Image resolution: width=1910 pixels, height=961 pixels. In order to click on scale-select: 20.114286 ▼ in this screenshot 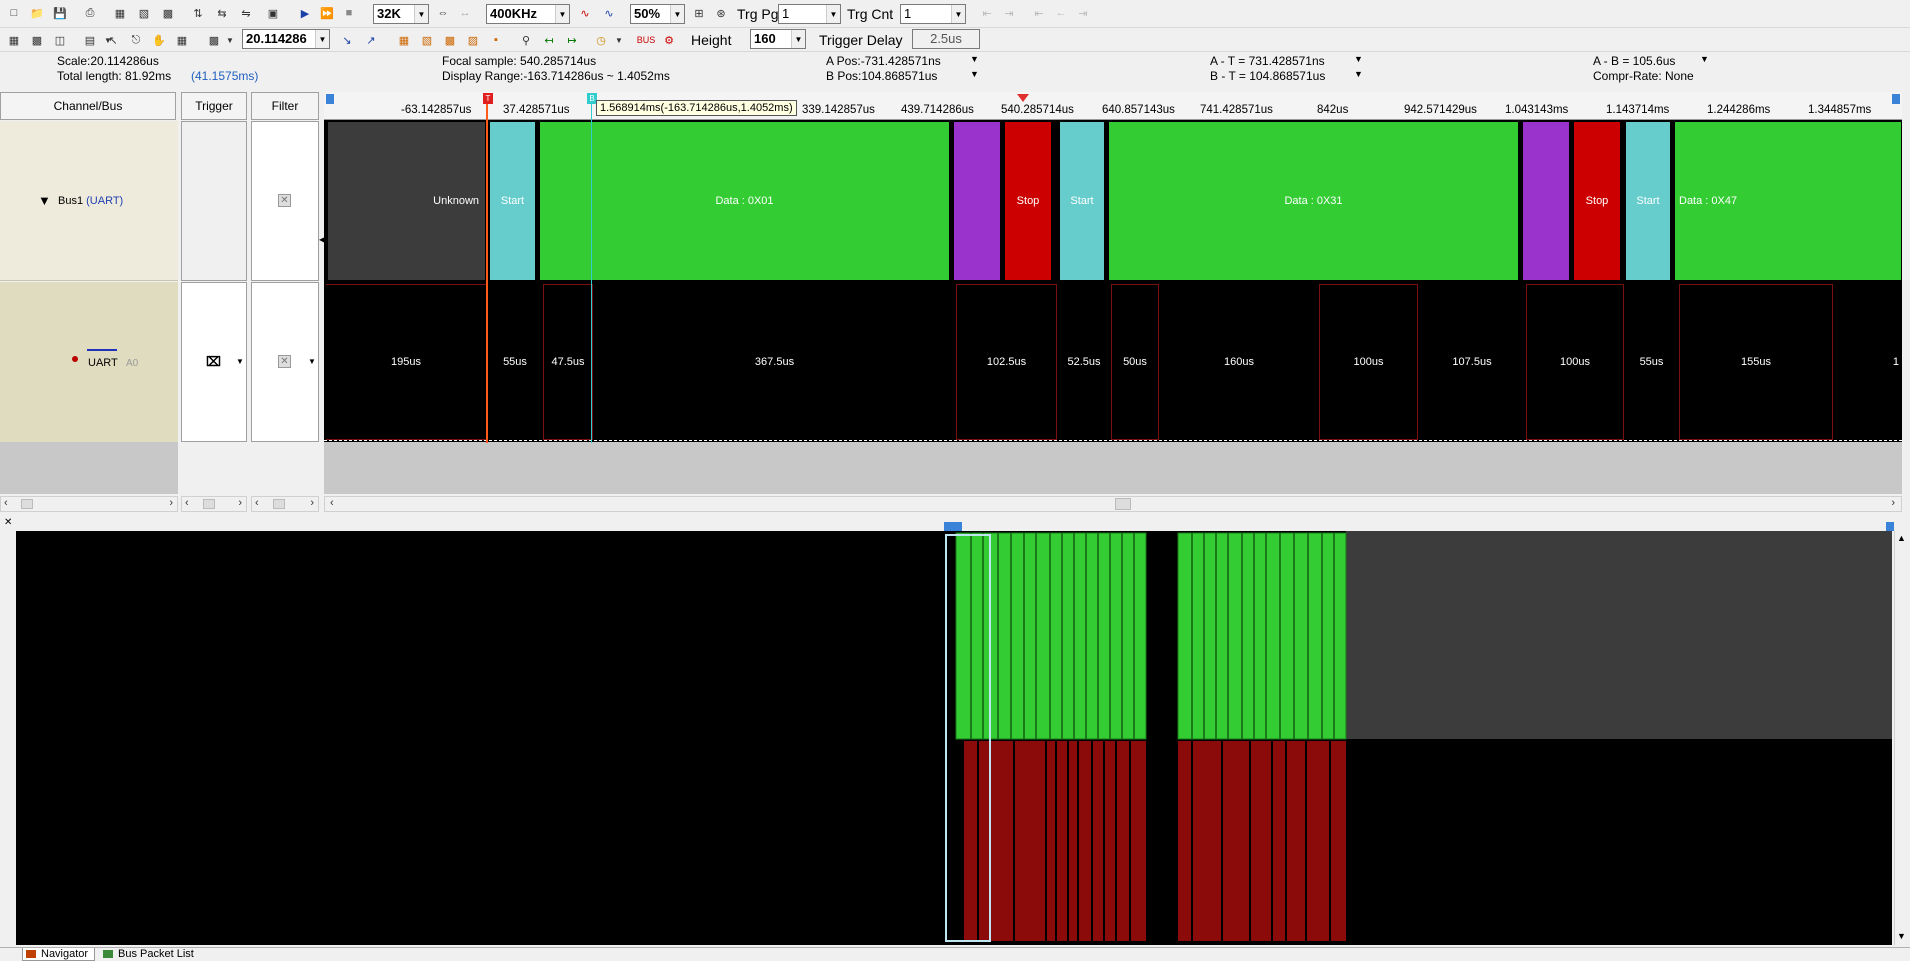, I will do `click(286, 39)`.